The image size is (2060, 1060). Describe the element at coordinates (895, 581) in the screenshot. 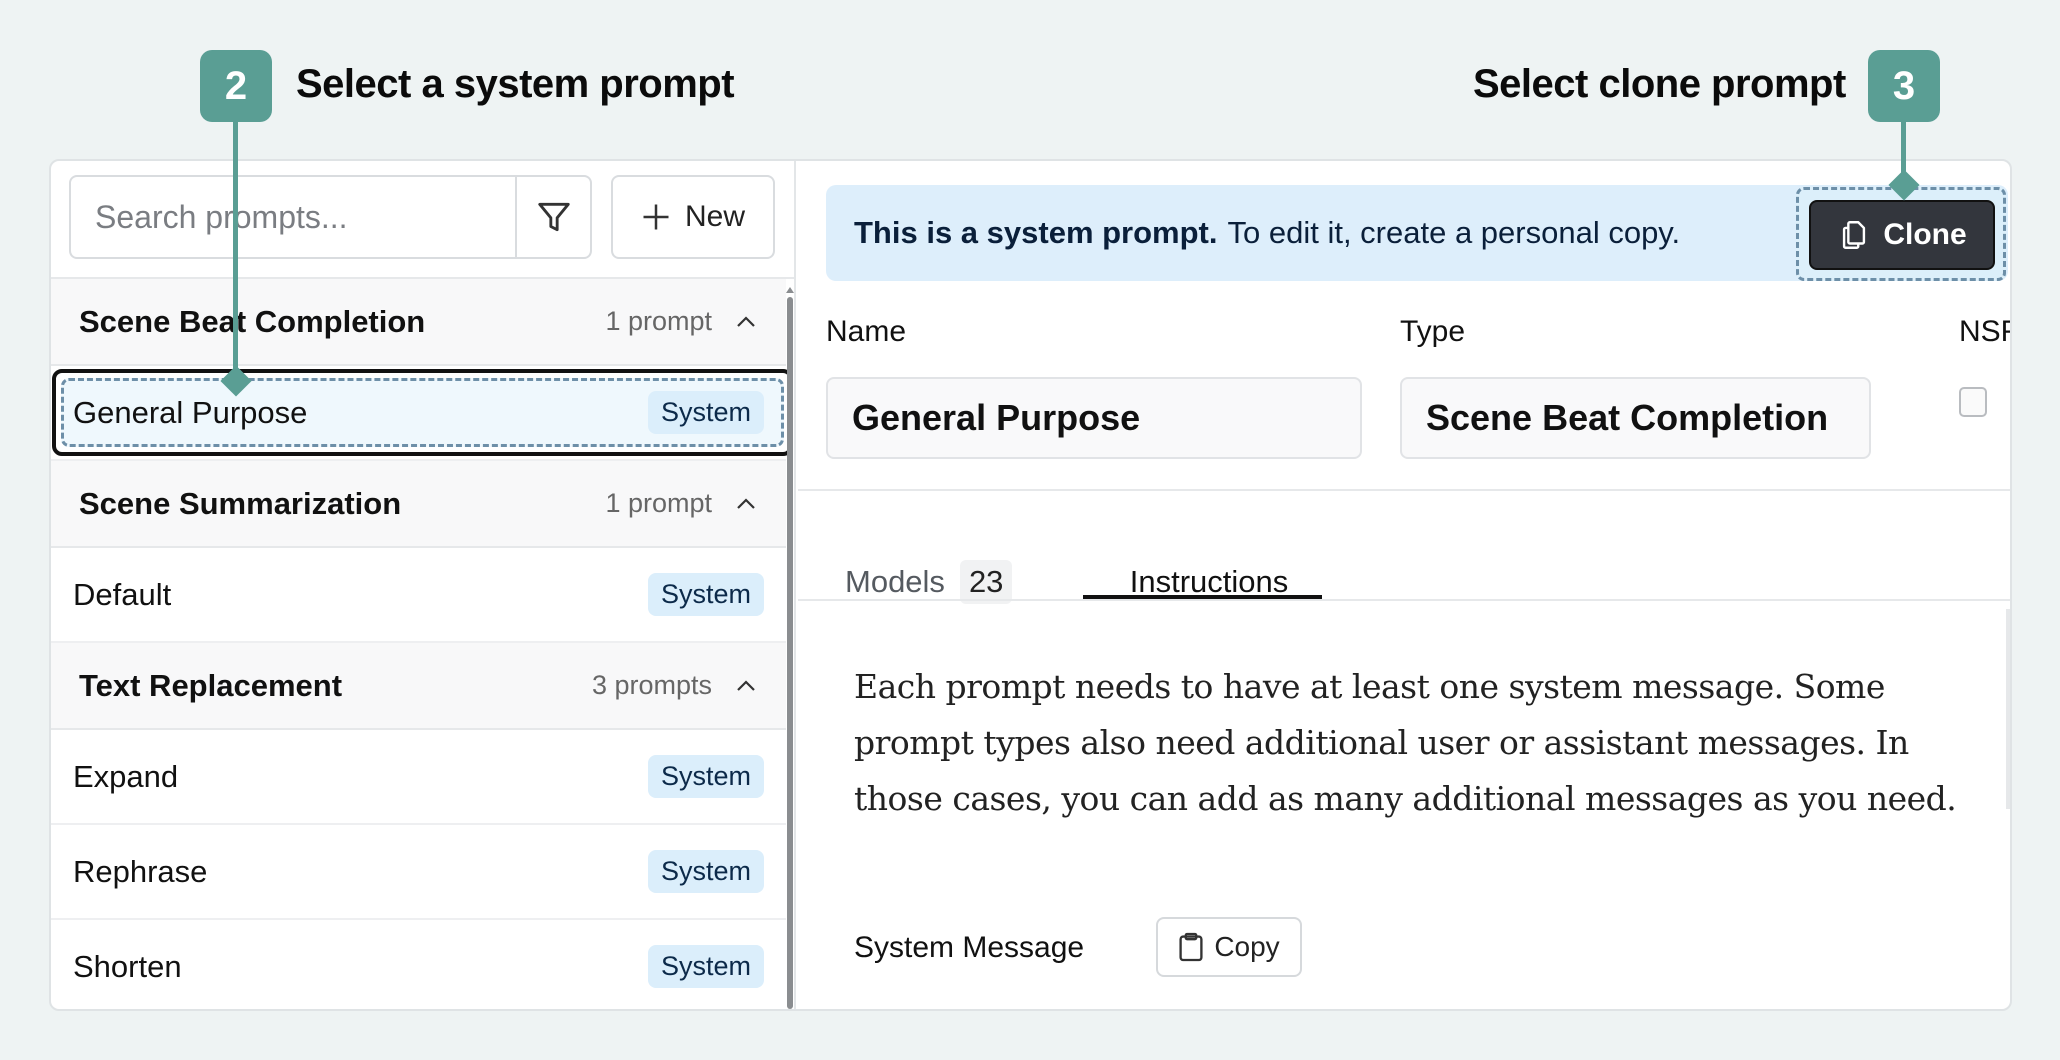

I see `tab-models-label: Models` at that location.